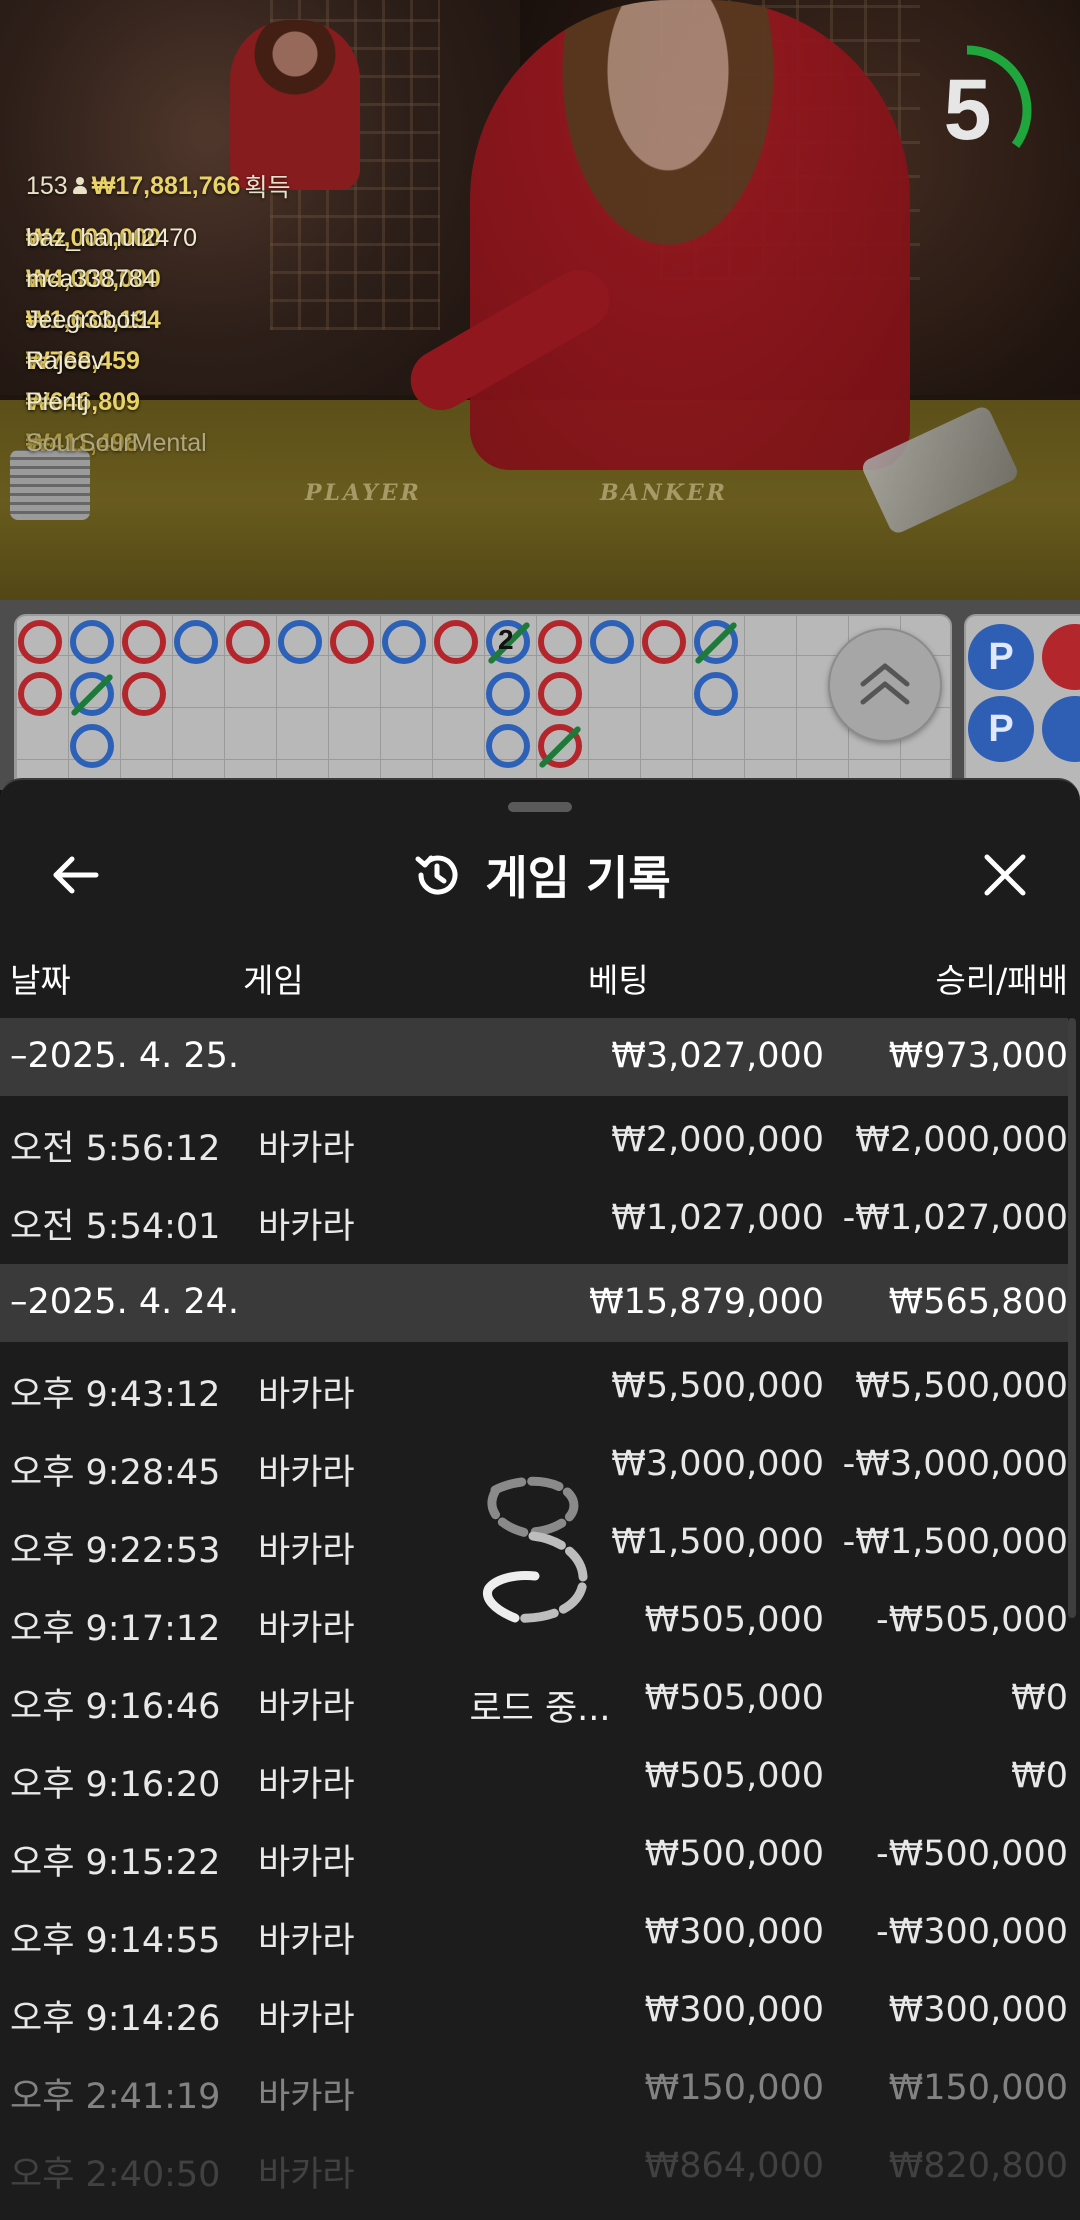 The image size is (1080, 2220). I want to click on table-row: 오후 9:14:26 바카라 ₩300,000 ₩300,000, so click(534, 2011).